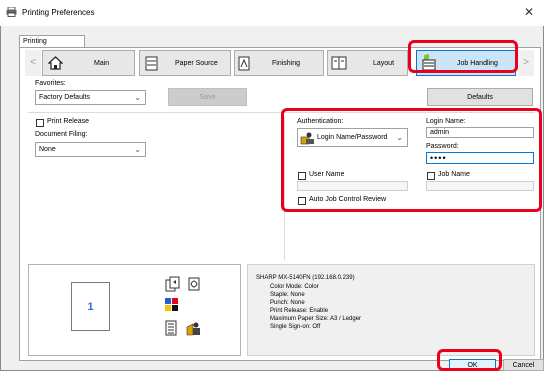 Image resolution: width=544 pixels, height=371 pixels. Describe the element at coordinates (68, 121) in the screenshot. I see `print-release-label: Print Release` at that location.